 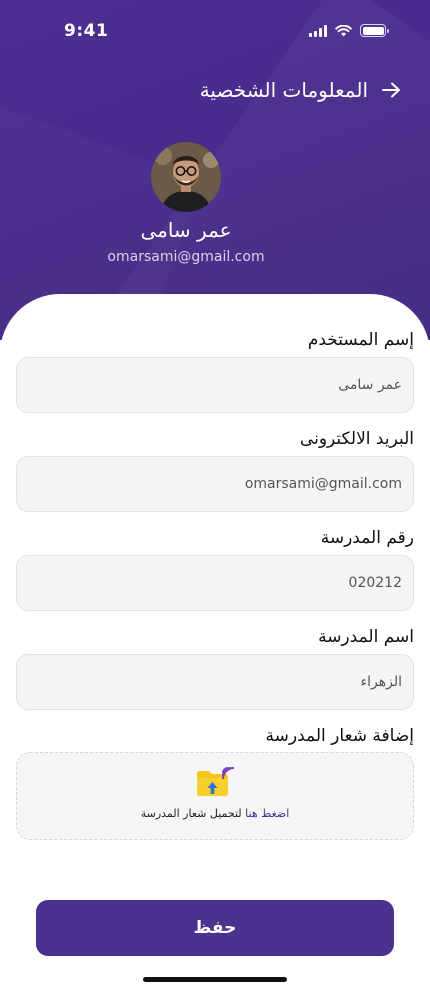 I want to click on upload-instruction: اضغط هنا لتحميل شعار المدرسة, so click(x=215, y=813).